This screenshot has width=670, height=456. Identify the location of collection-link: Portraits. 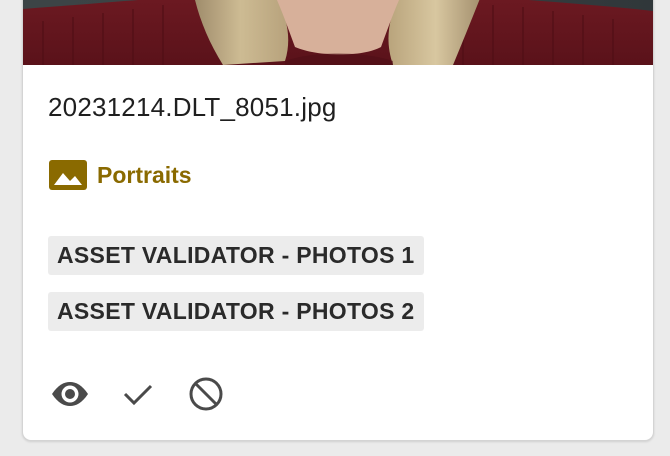
(120, 175).